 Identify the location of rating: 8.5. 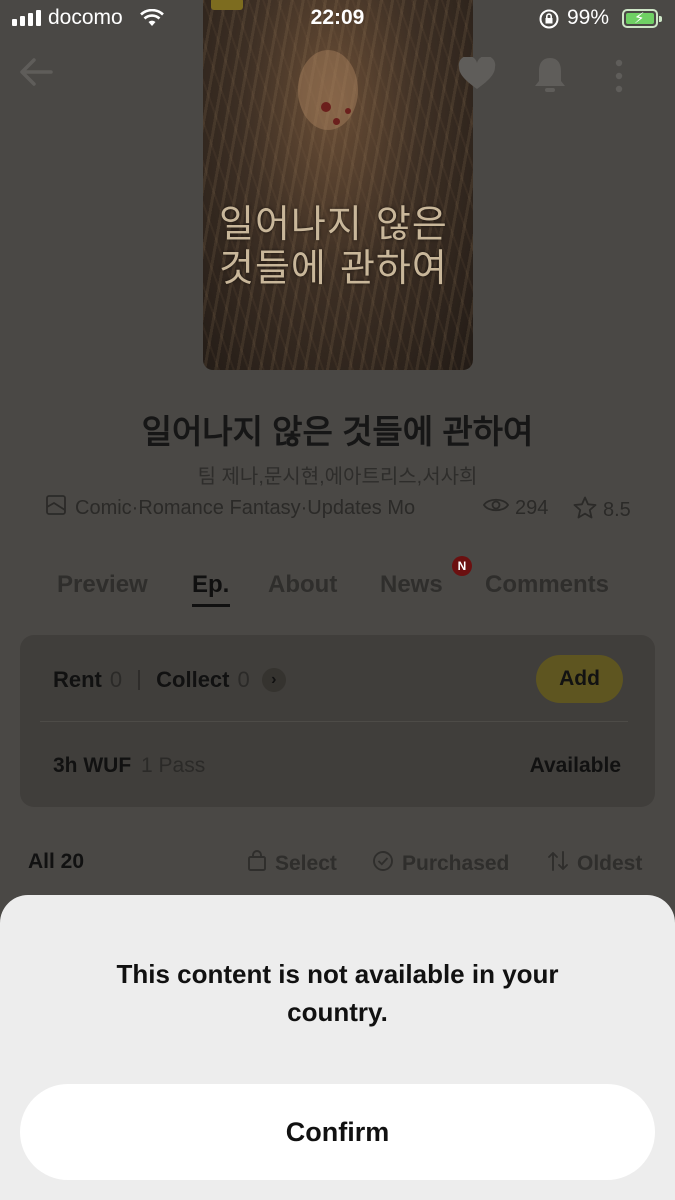
(602, 510).